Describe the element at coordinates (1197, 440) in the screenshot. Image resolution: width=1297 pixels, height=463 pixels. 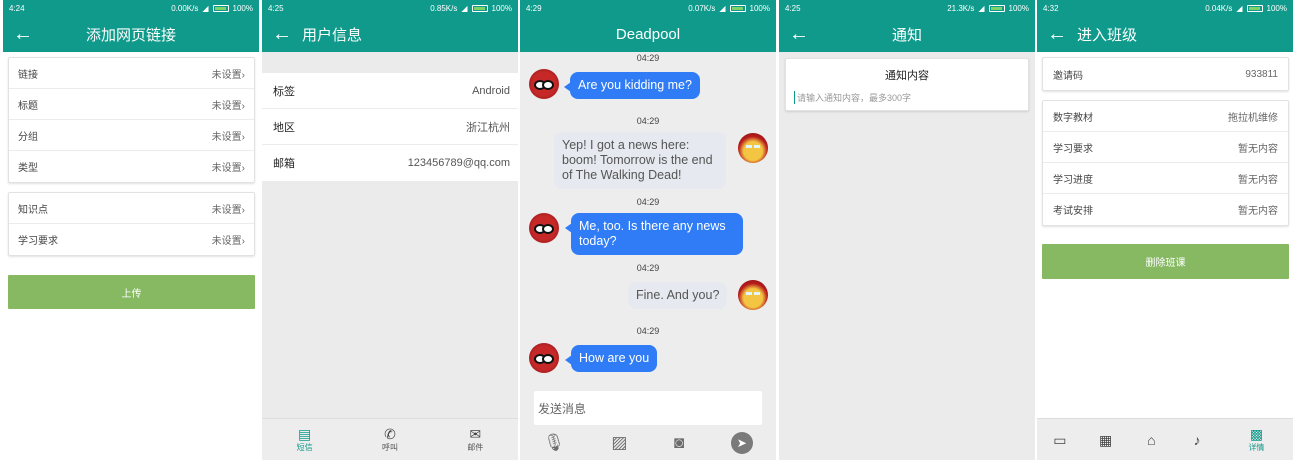
I see `nav-notifications: ♪` at that location.